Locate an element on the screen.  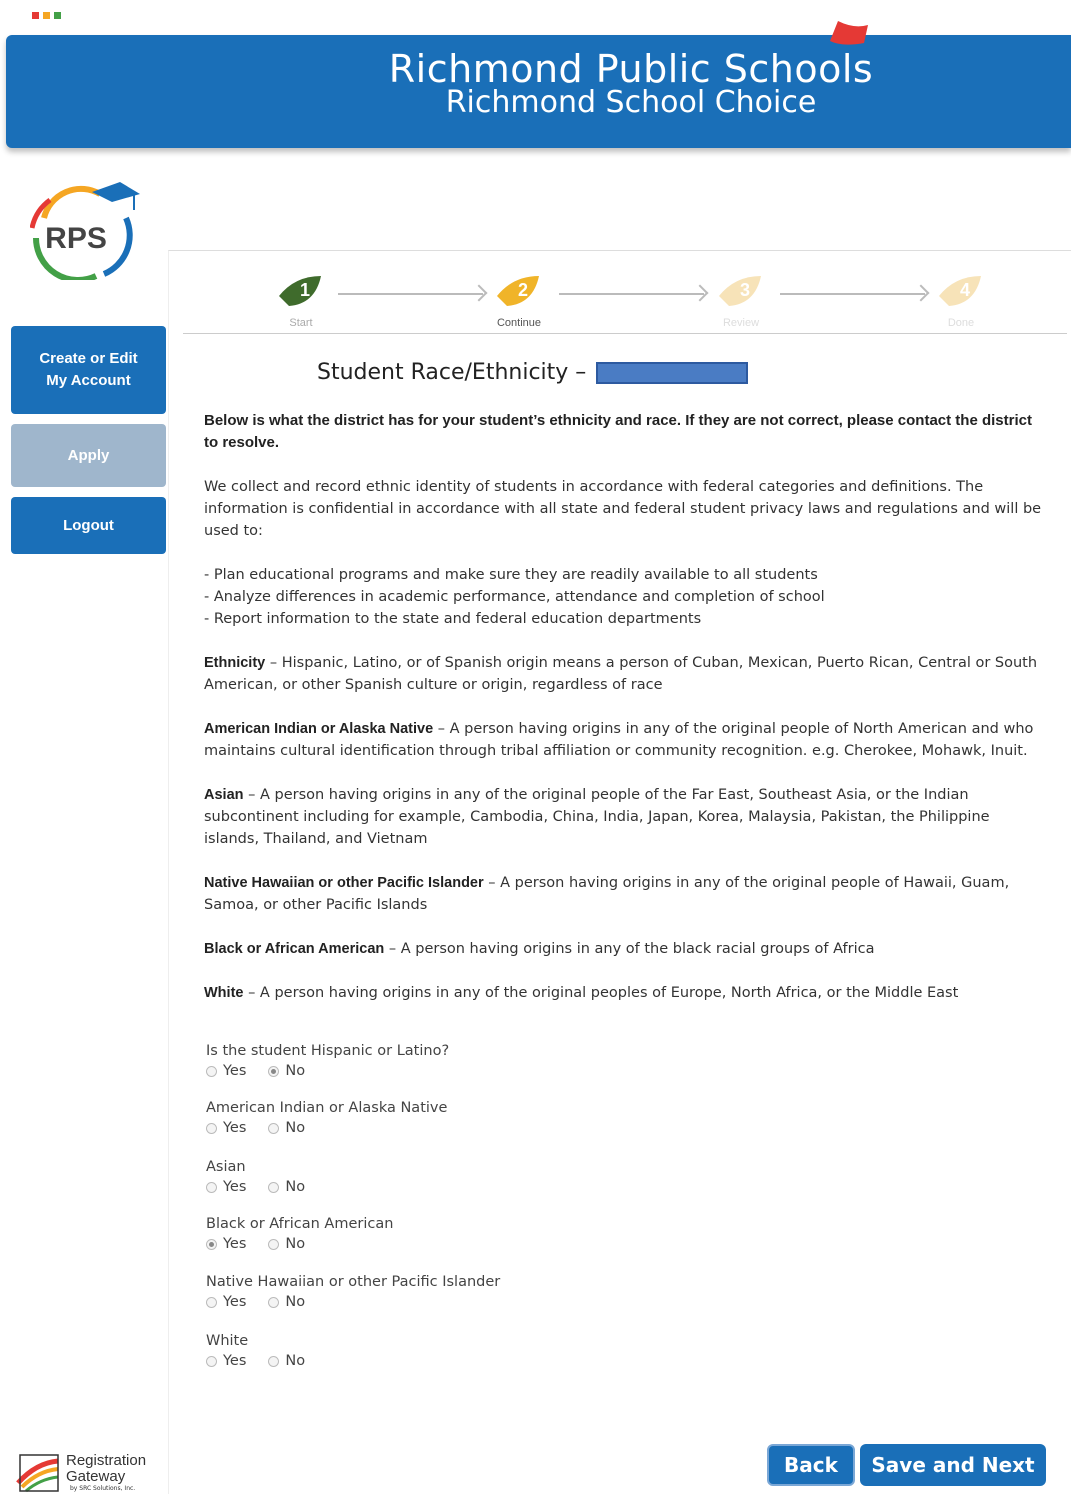
question-group: Is the student Hispanic or Latino? Yes No is located at coordinates (327, 1061).